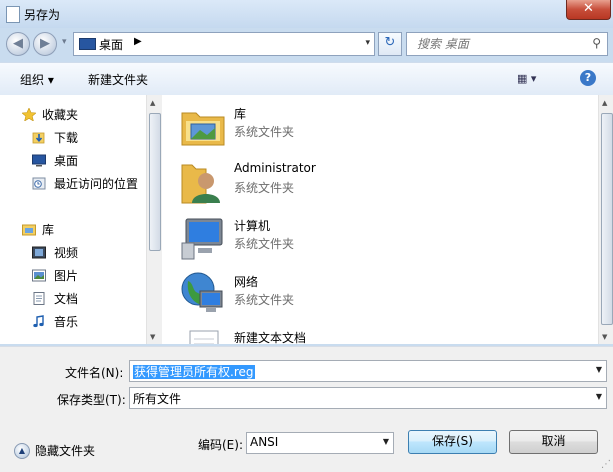 The height and width of the screenshot is (472, 613). I want to click on encoding-label: 编码(E):, so click(220, 445).